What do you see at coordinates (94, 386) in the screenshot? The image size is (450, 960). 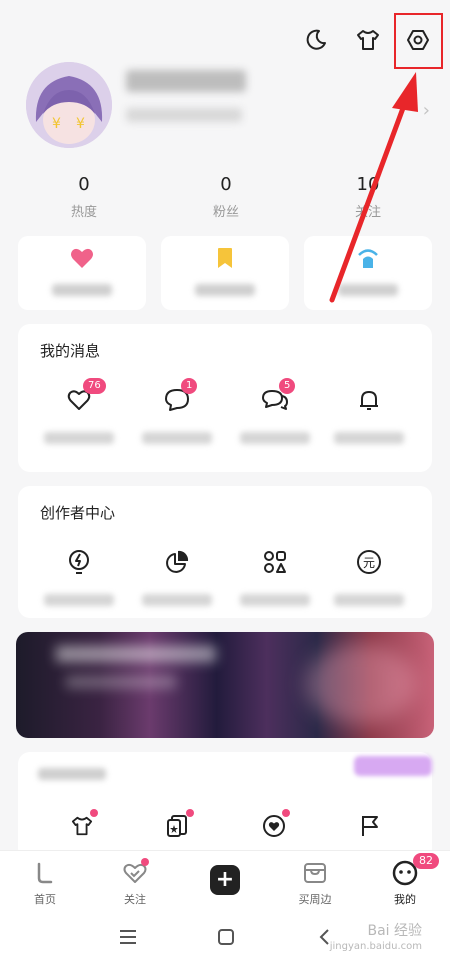 I see `unread-badge: 76` at bounding box center [94, 386].